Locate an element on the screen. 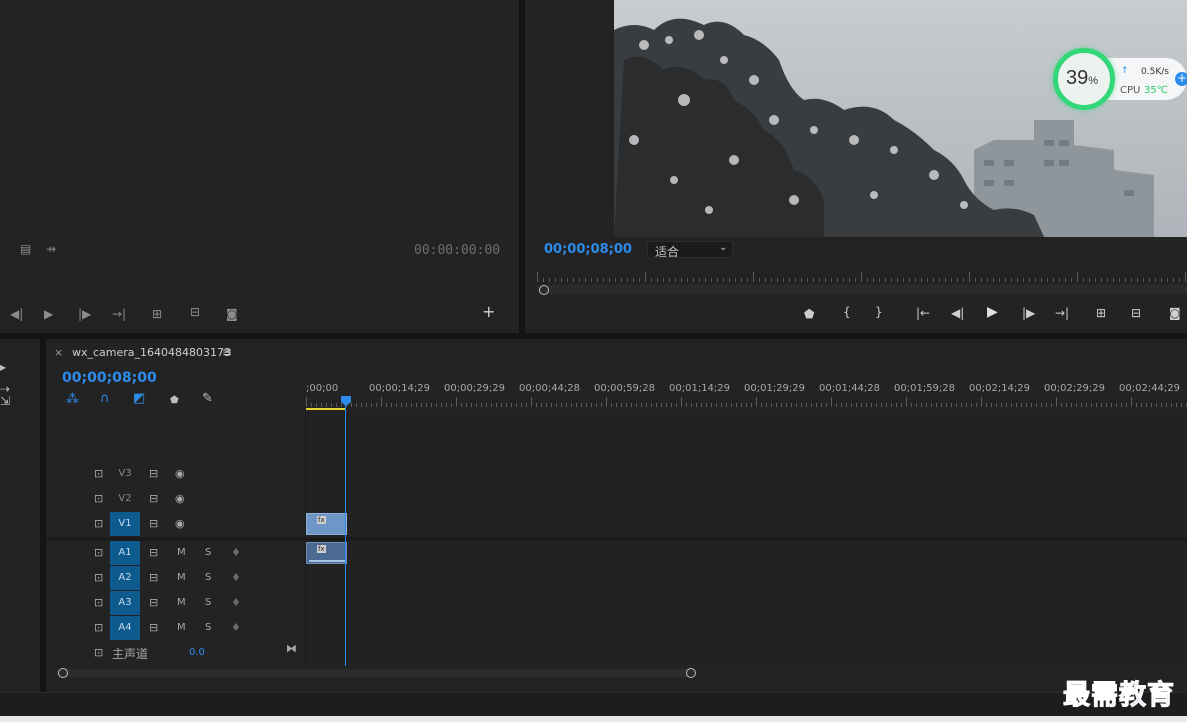 Image resolution: width=1187 pixels, height=722 pixels. wrench-icon: ✎ is located at coordinates (207, 398).